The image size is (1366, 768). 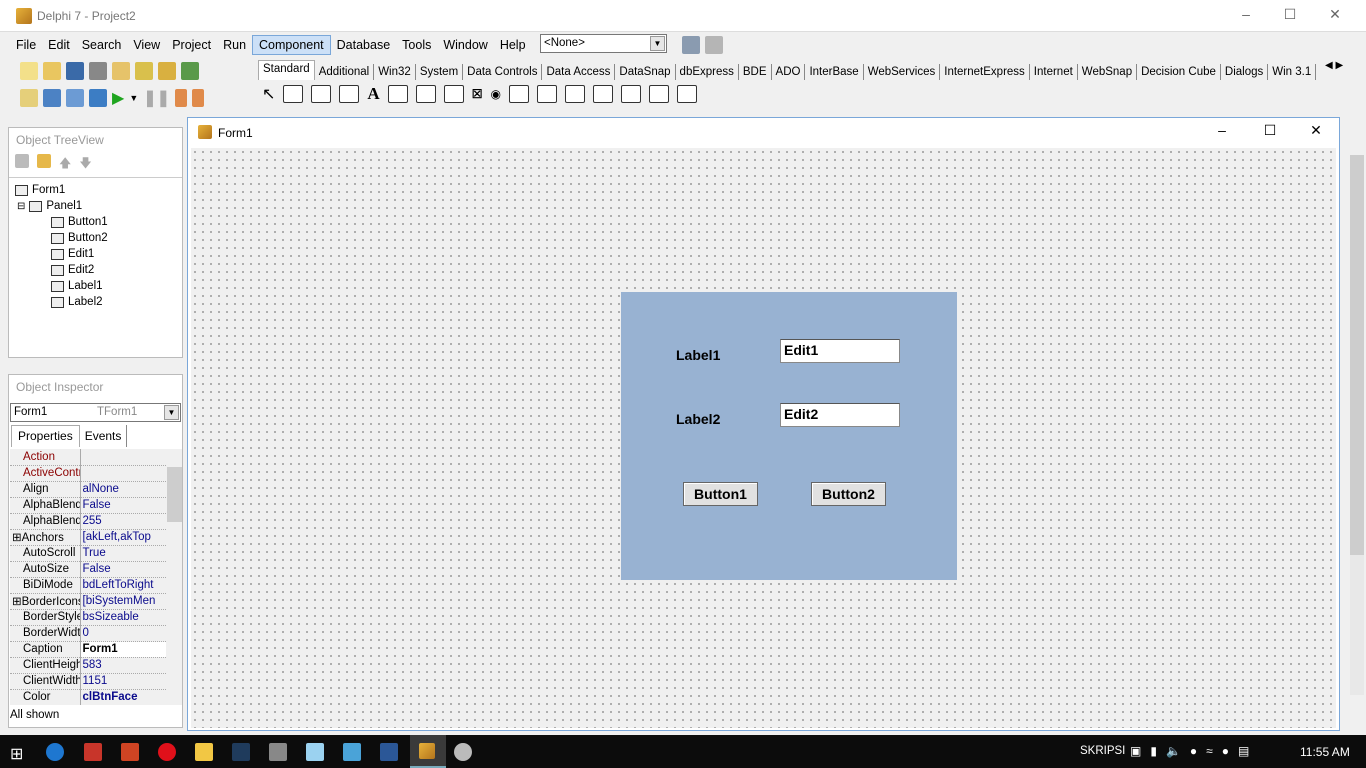 I want to click on property-row: BorderWidth0, so click(x=88, y=633).